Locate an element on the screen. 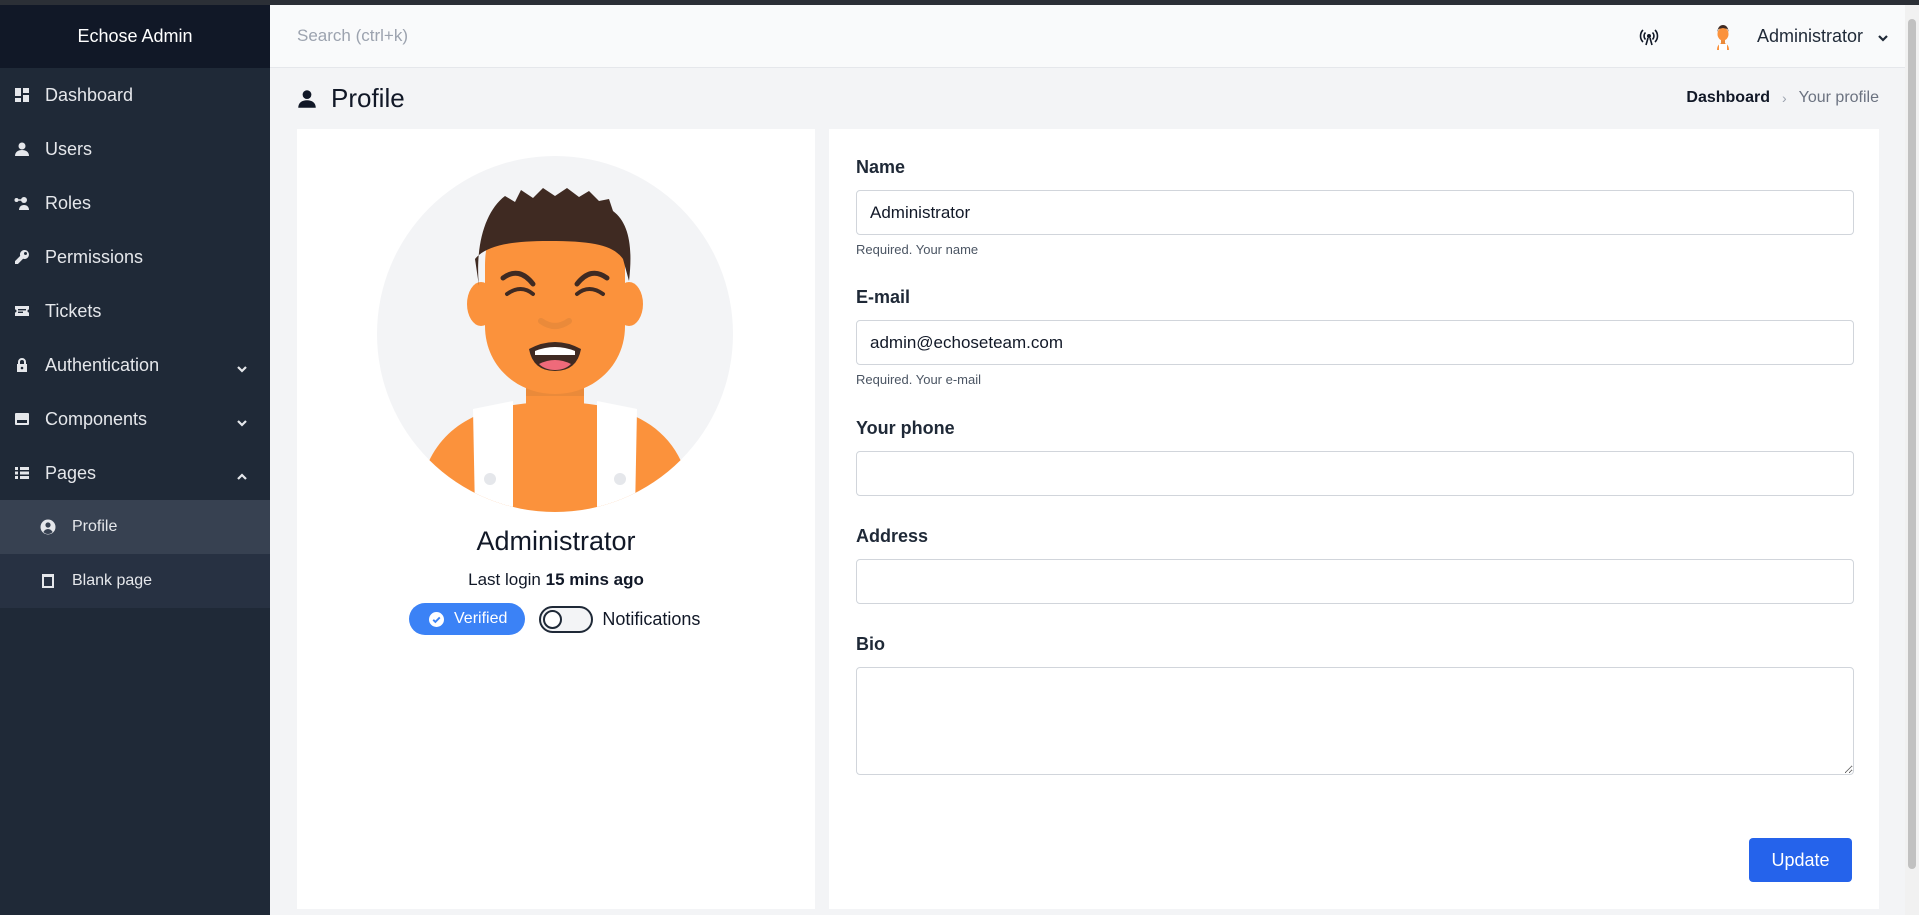 The image size is (1919, 915). sidebar-item-authentication: Authentication is located at coordinates (135, 365).